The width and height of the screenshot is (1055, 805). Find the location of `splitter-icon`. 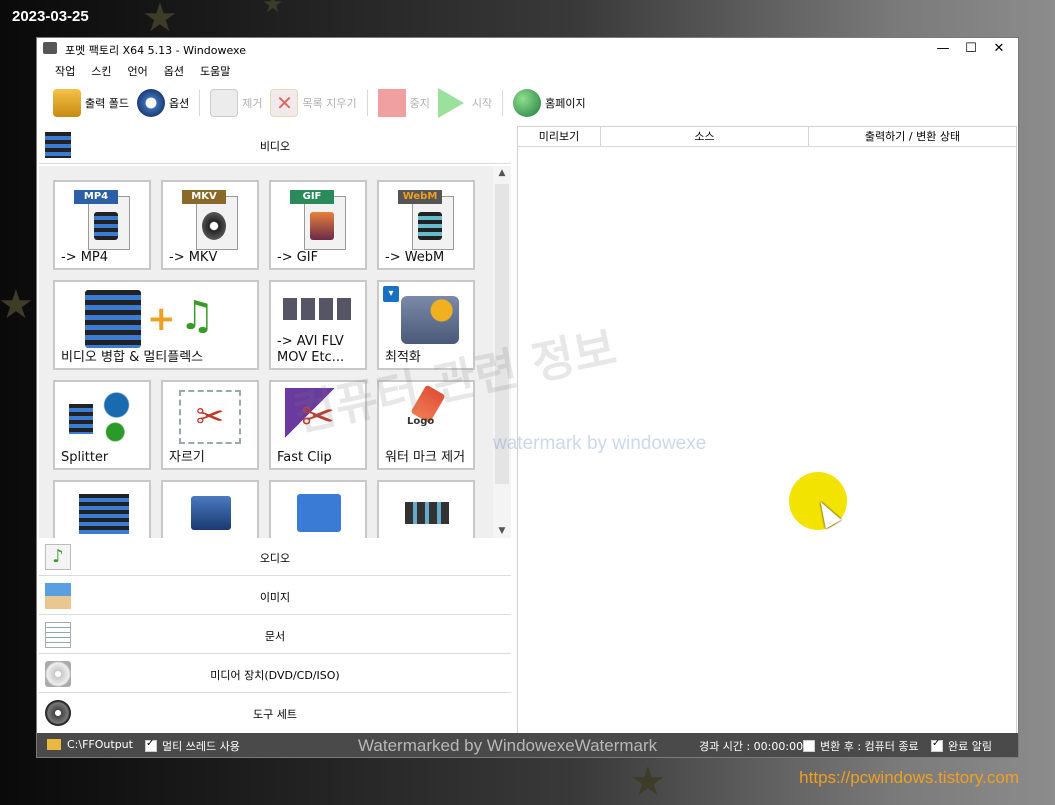

splitter-icon is located at coordinates (102, 420).